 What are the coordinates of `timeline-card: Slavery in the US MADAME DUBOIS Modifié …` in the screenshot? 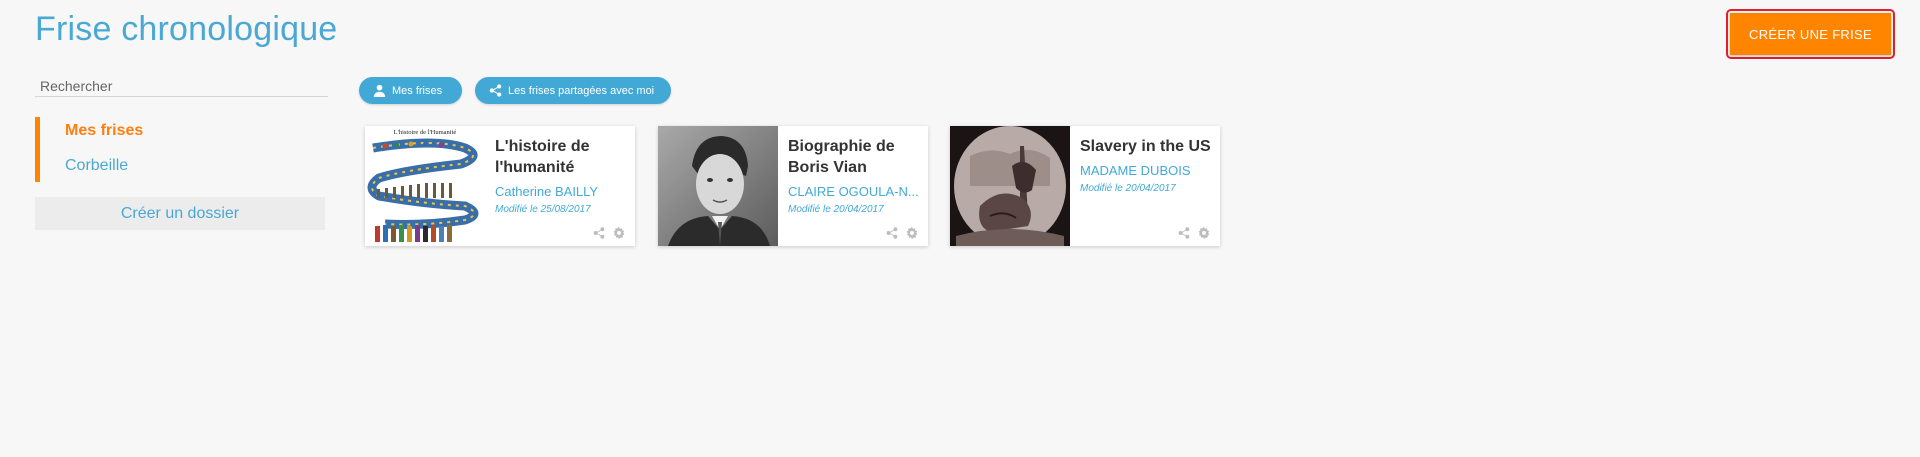 It's located at (1085, 186).